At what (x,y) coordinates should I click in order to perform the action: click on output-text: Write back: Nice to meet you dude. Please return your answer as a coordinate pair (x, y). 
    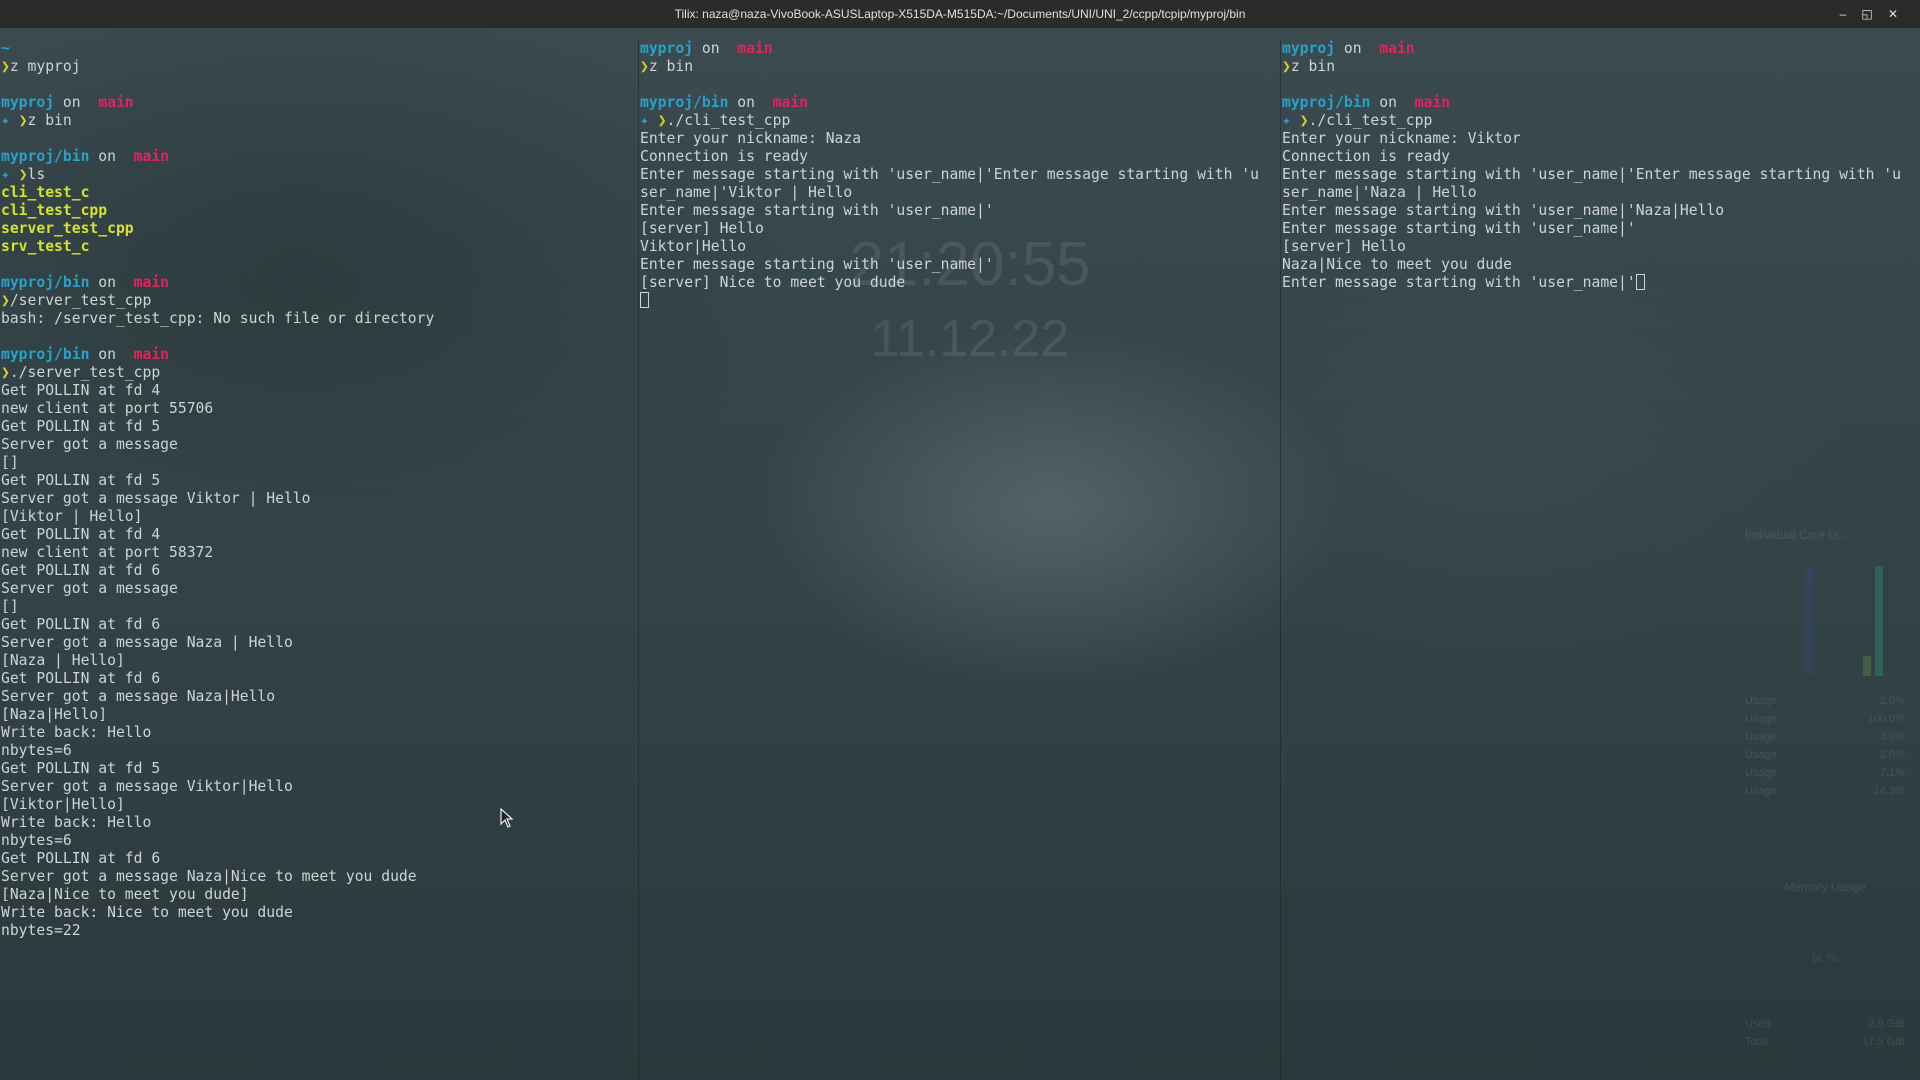
    Looking at the image, I should click on (147, 912).